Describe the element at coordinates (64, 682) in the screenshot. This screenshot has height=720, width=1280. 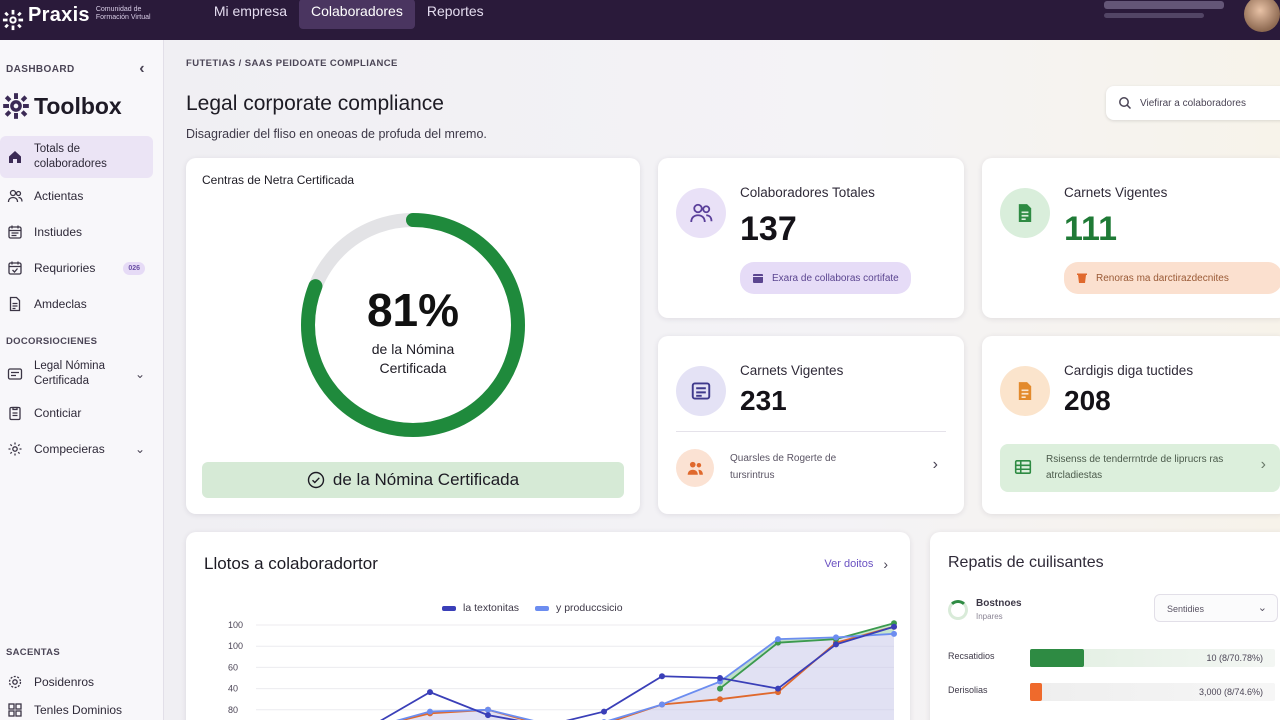
I see `sidebar-item-label: Posidenros` at that location.